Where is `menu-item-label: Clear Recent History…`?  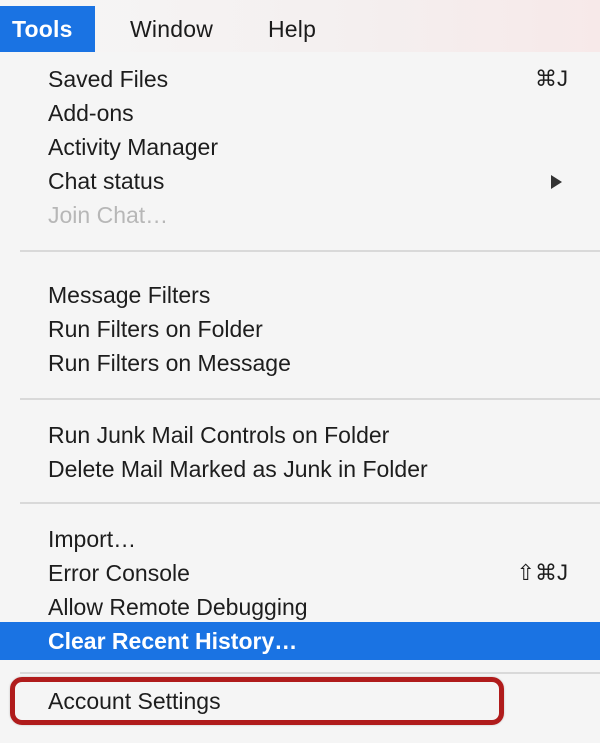 menu-item-label: Clear Recent History… is located at coordinates (173, 641).